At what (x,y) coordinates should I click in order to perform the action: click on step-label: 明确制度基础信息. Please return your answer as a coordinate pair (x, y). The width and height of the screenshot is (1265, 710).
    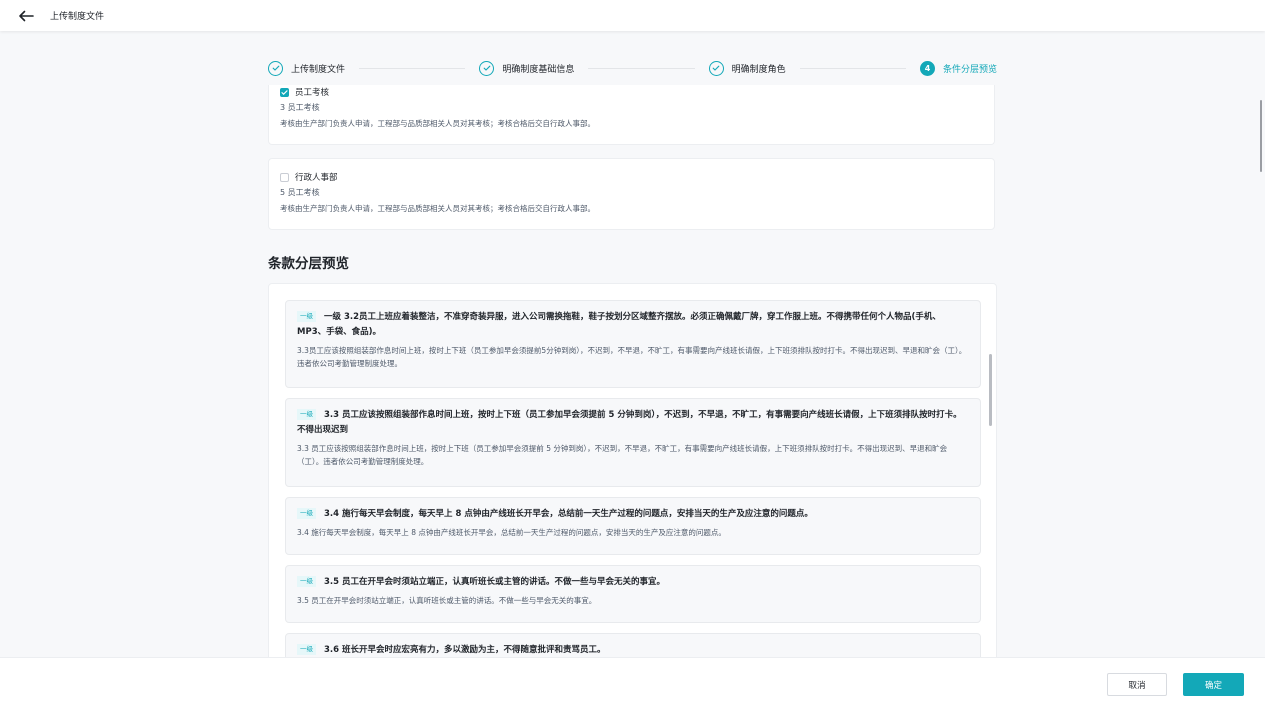
    Looking at the image, I should click on (538, 69).